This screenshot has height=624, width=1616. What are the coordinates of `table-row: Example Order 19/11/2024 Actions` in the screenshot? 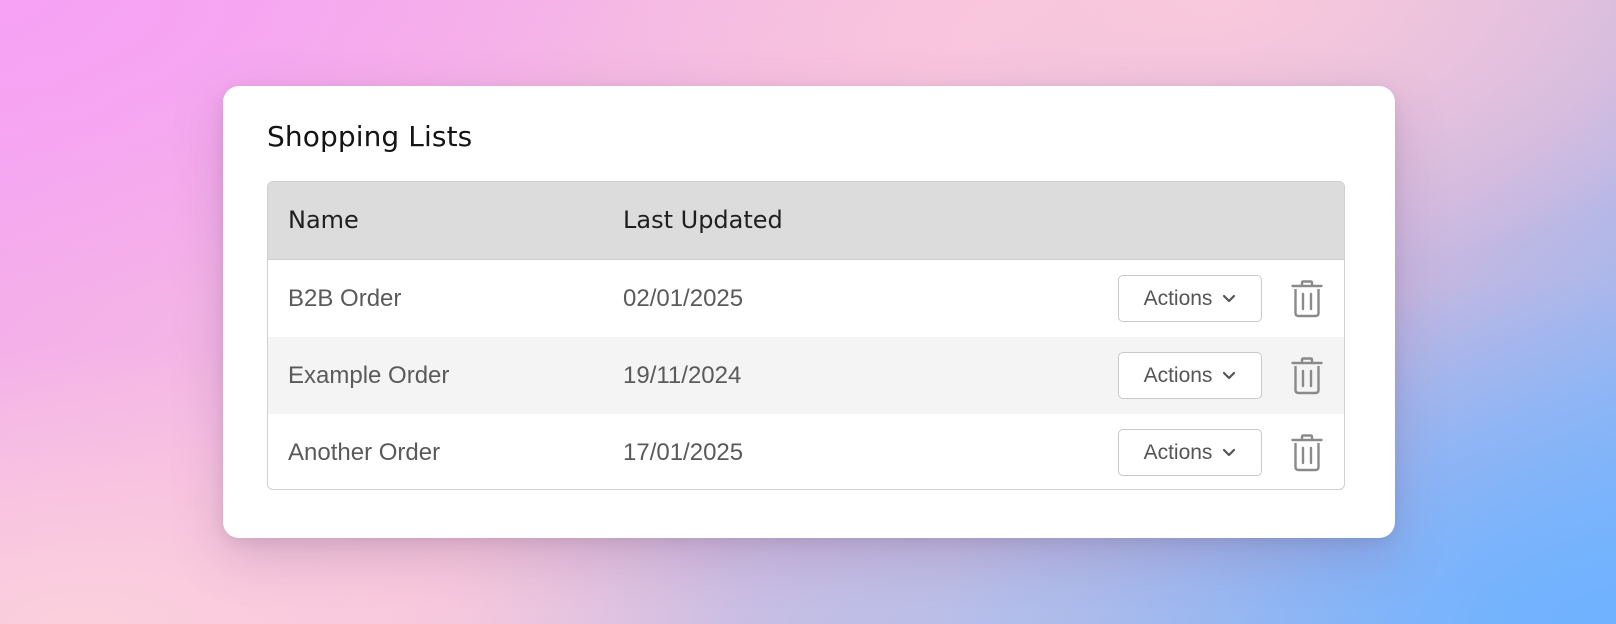 It's located at (806, 375).